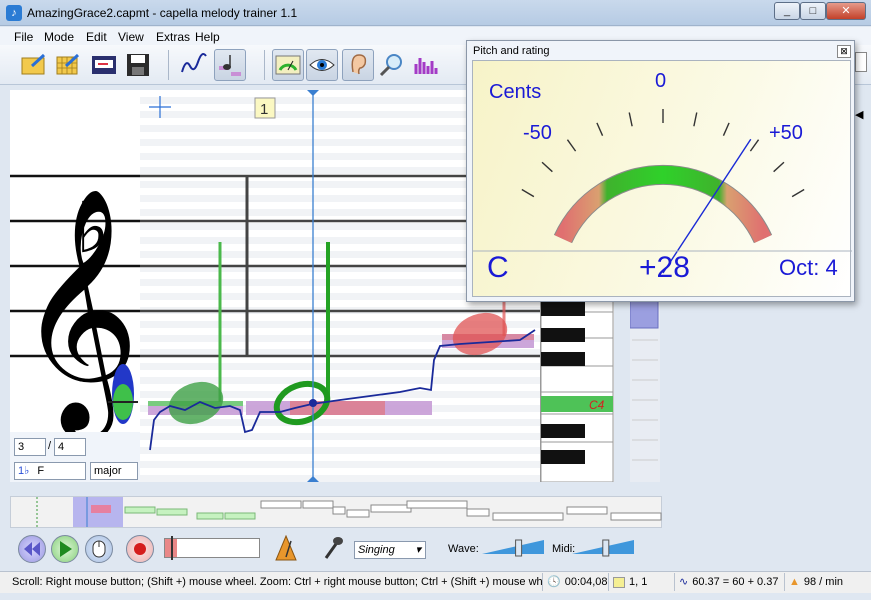 The height and width of the screenshot is (600, 871). What do you see at coordinates (131, 37) in the screenshot?
I see `menu-view: View` at bounding box center [131, 37].